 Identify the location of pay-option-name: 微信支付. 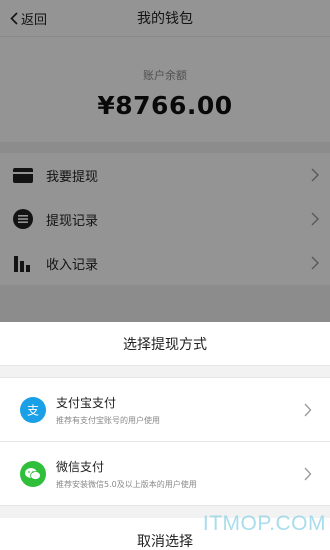
(80, 466).